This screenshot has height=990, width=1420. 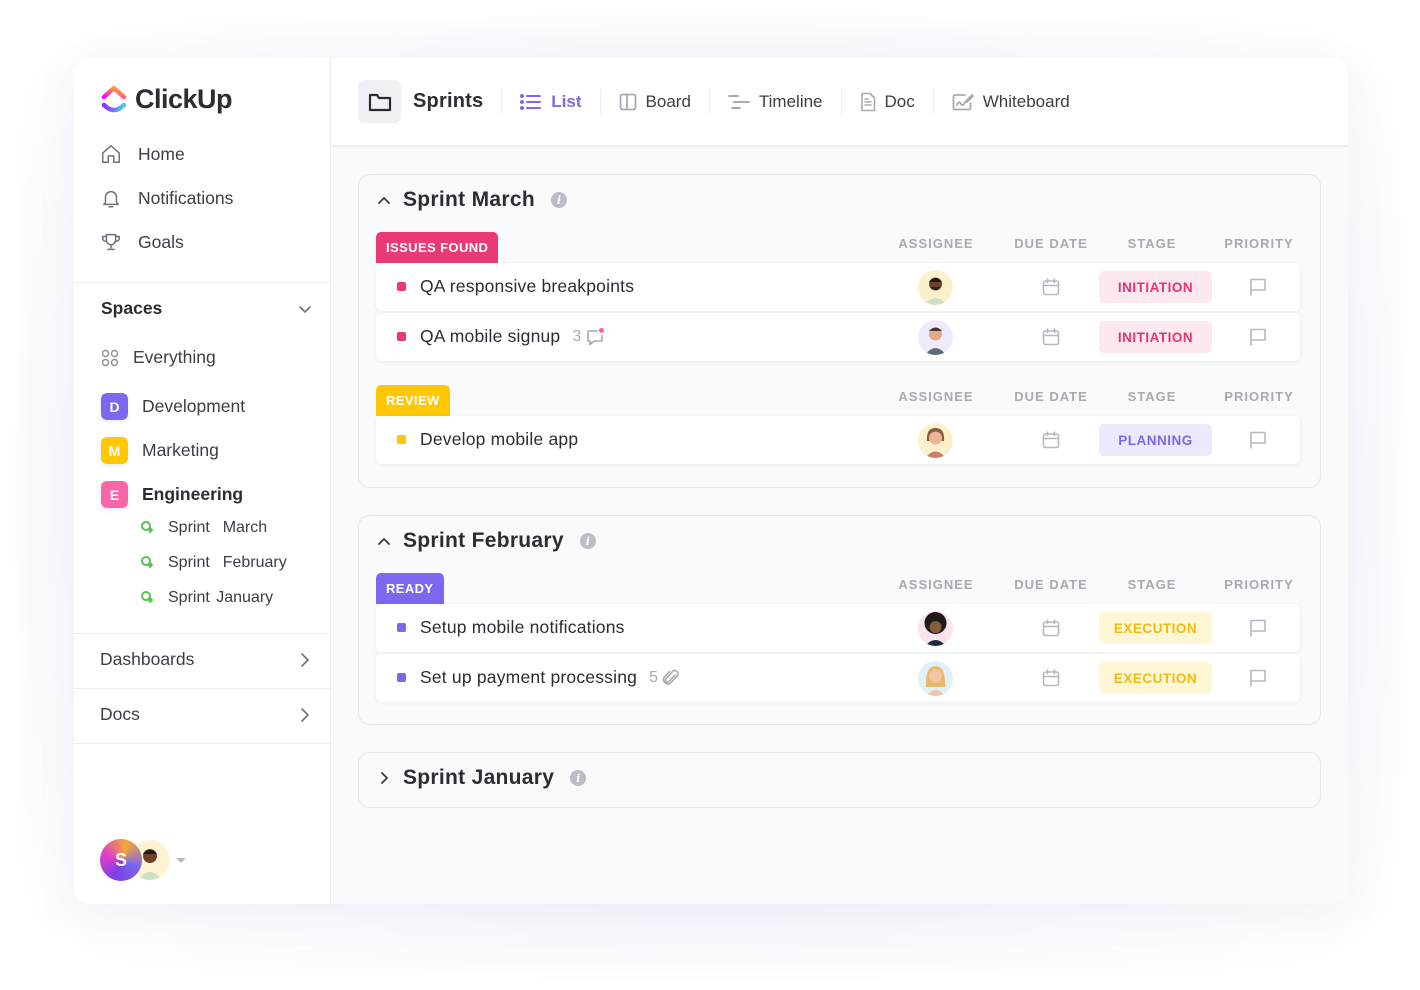 What do you see at coordinates (203, 528) in the screenshot?
I see `sidebar-item-sprint-march: Sprint March` at bounding box center [203, 528].